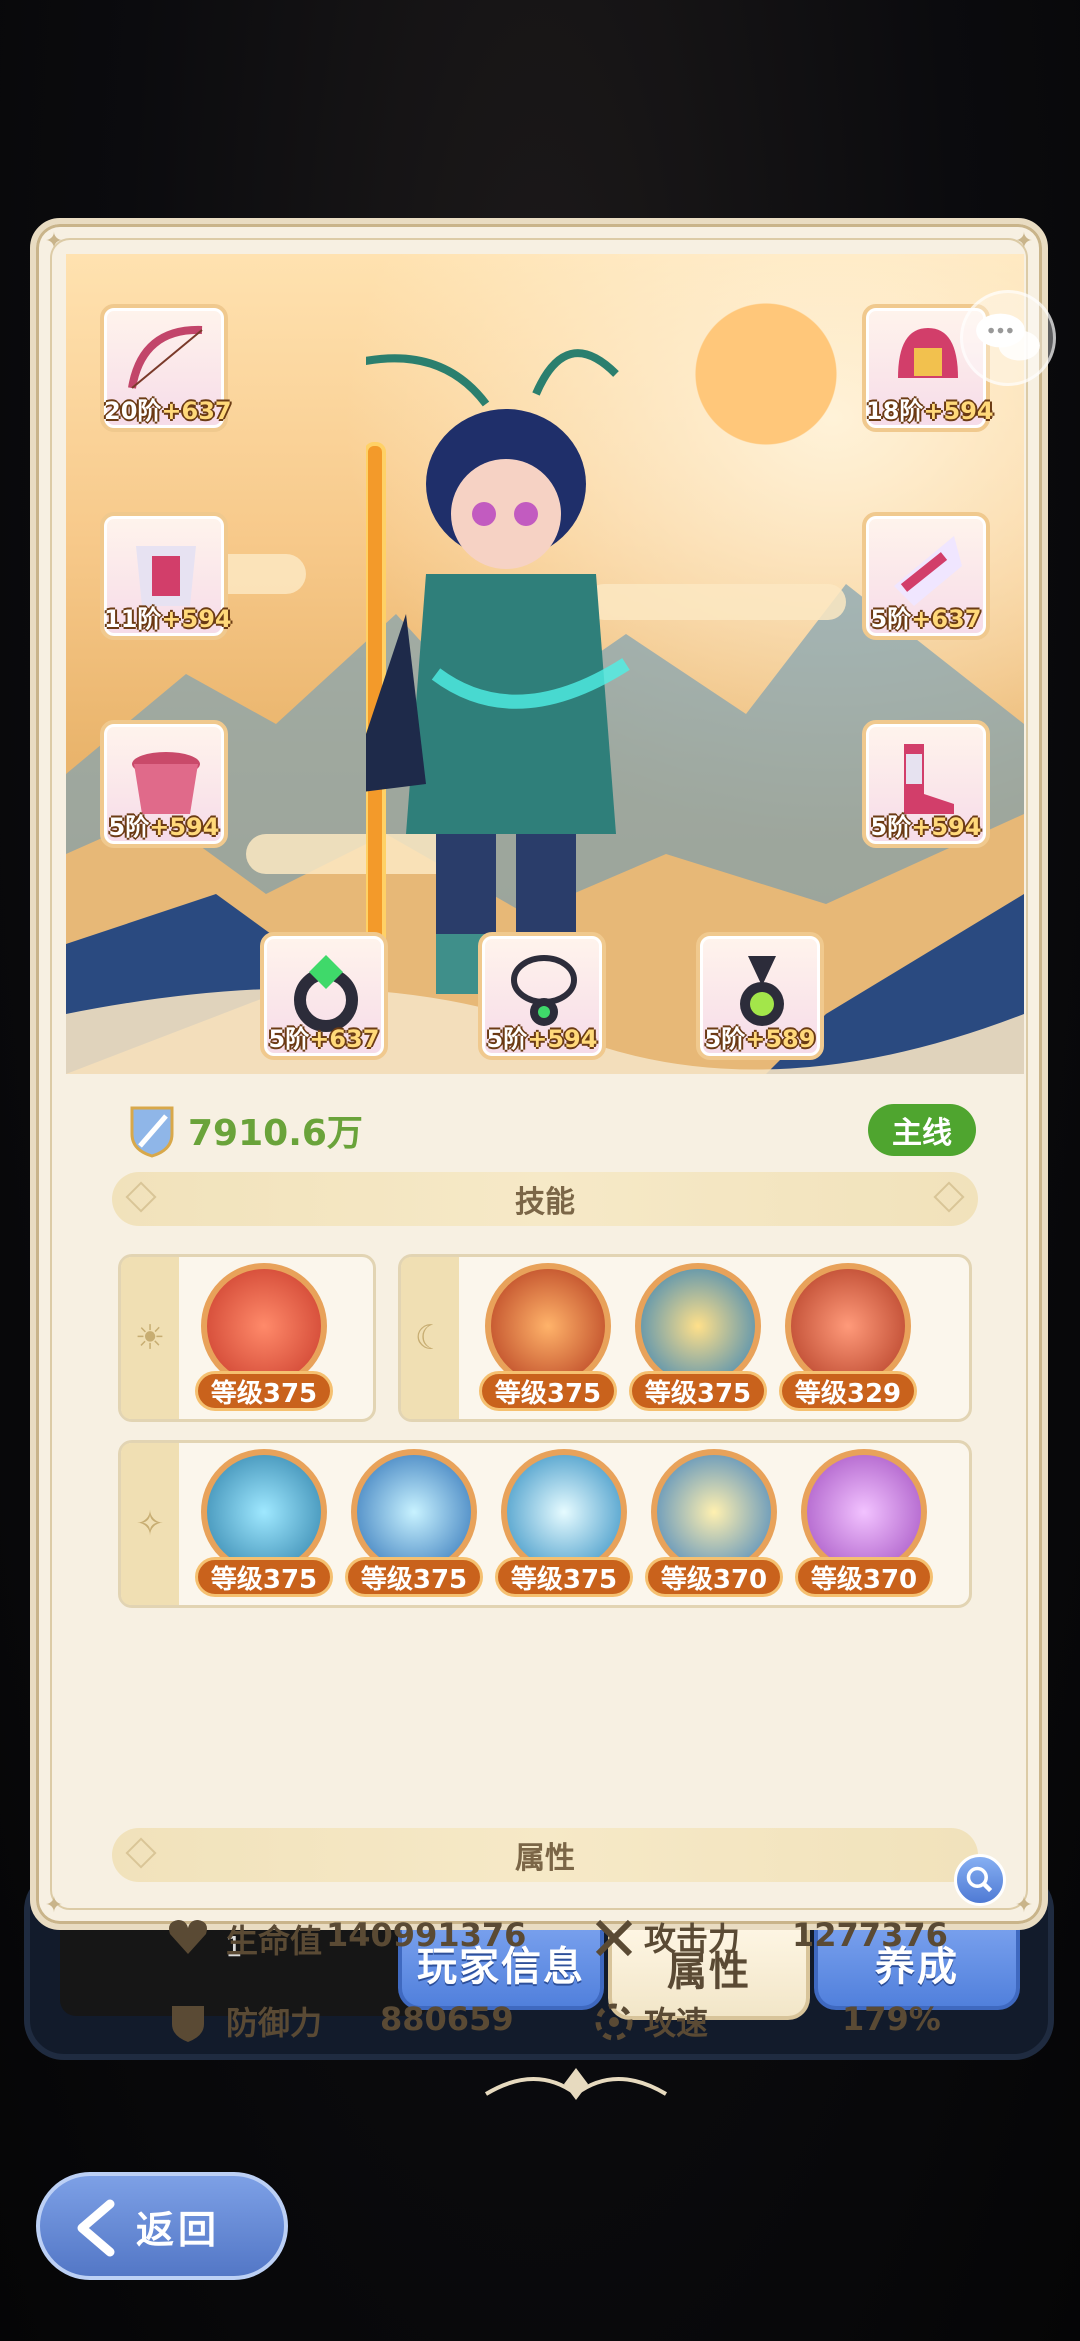 The width and height of the screenshot is (1080, 2341). What do you see at coordinates (168, 619) in the screenshot?
I see `equip-level: 11阶+594` at bounding box center [168, 619].